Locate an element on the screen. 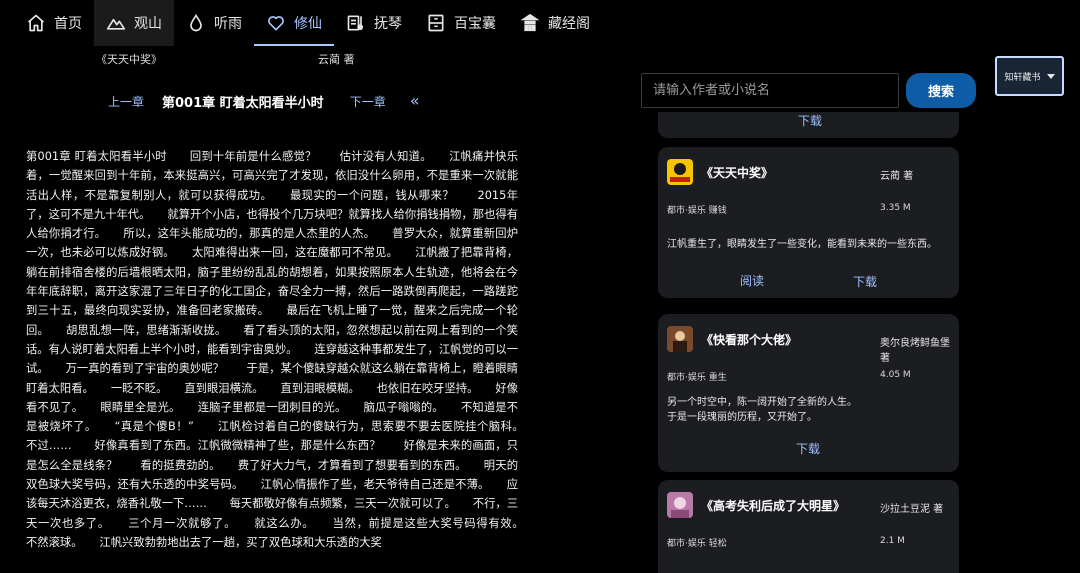 This screenshot has width=1080, height=573. search-input is located at coordinates (770, 90).